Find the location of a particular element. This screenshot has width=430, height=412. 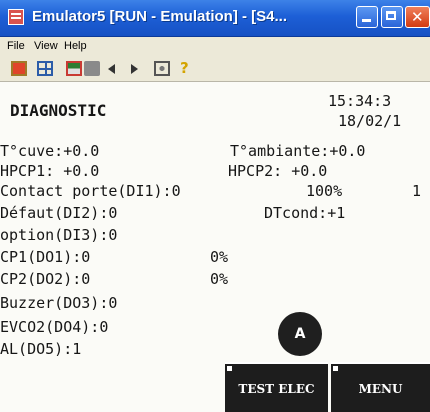

cp2-value: CP2(DO2):0 is located at coordinates (45, 279).